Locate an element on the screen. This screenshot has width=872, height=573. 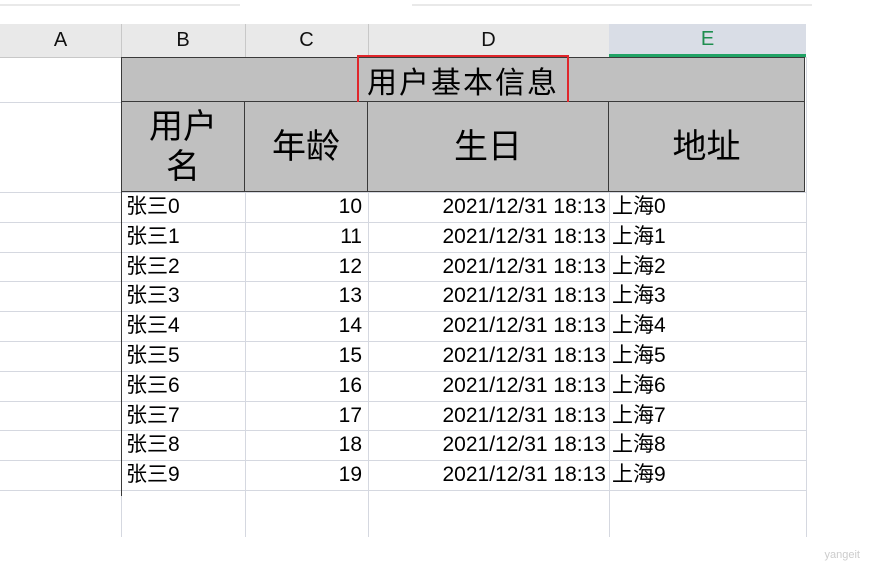
cell-name: 张三4 is located at coordinates (183, 326).